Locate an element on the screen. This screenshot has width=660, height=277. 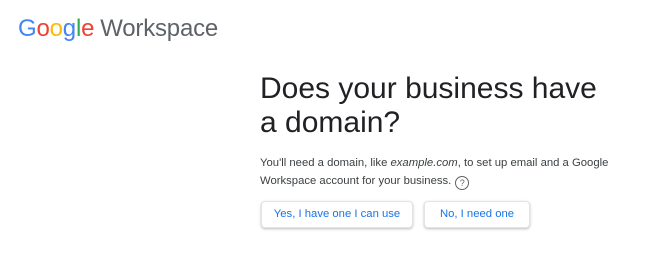
yes-have-domain-button: Yes, I have one I can use is located at coordinates (337, 214).